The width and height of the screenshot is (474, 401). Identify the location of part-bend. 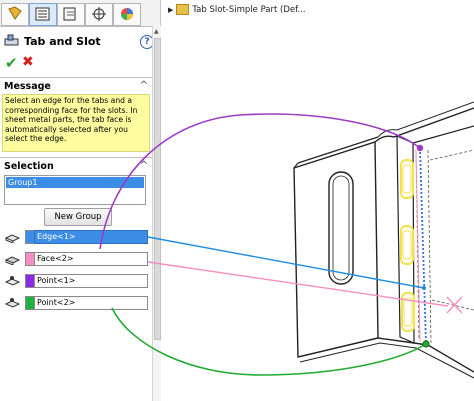
(424, 125).